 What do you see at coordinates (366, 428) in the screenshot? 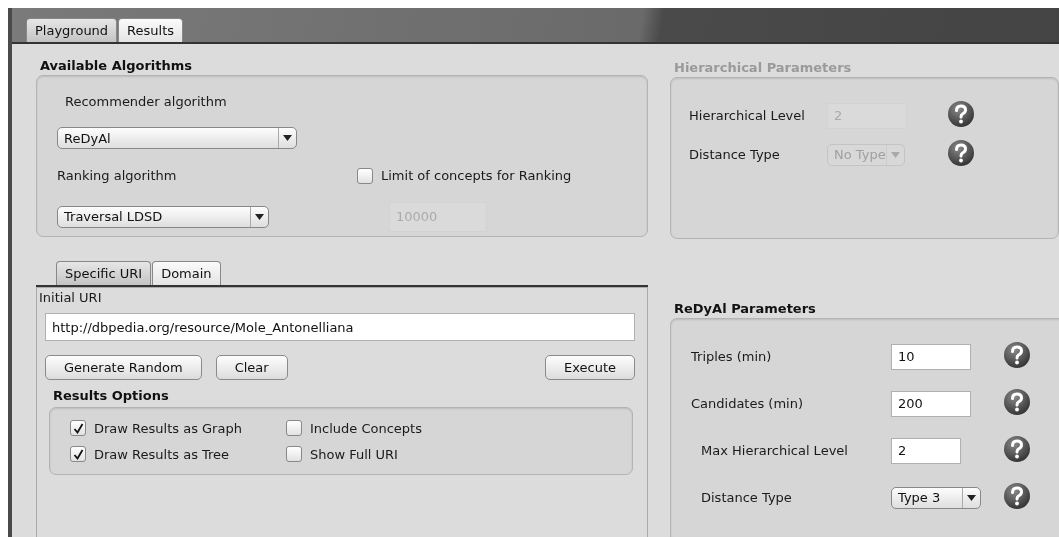
I see `checkbox-label: Include Concepts` at bounding box center [366, 428].